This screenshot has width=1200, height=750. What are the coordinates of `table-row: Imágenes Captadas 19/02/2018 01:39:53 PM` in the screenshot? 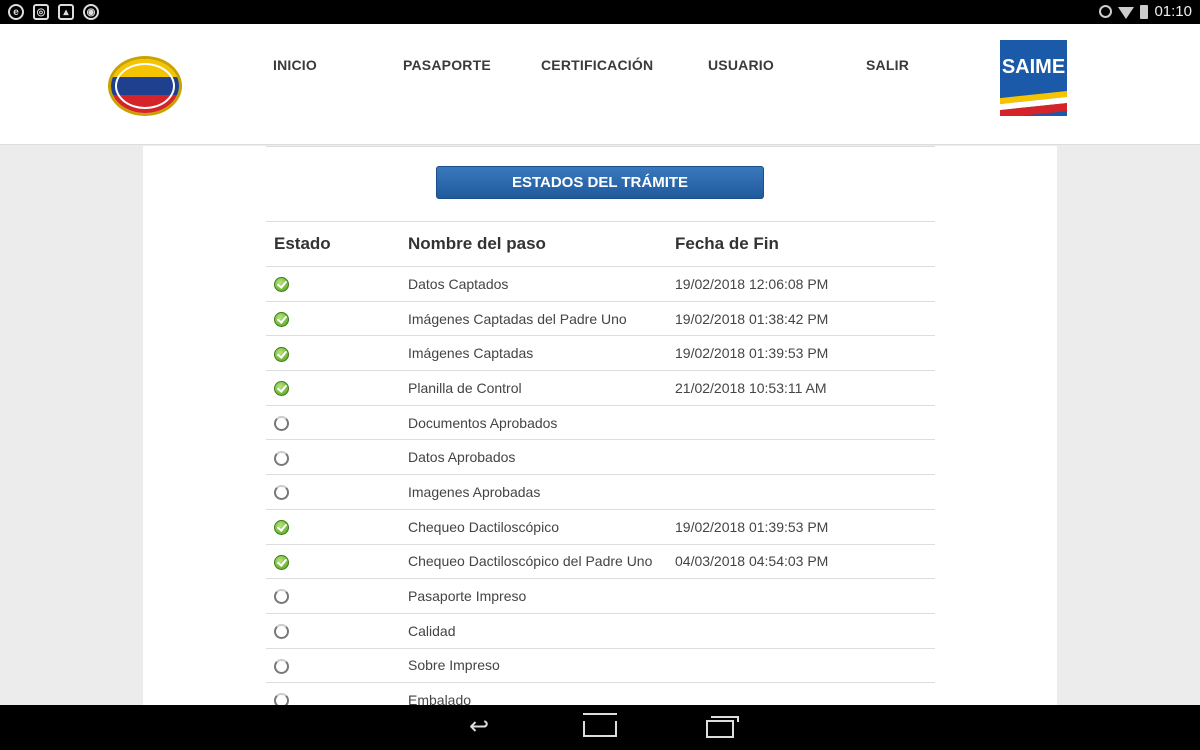 It's located at (600, 353).